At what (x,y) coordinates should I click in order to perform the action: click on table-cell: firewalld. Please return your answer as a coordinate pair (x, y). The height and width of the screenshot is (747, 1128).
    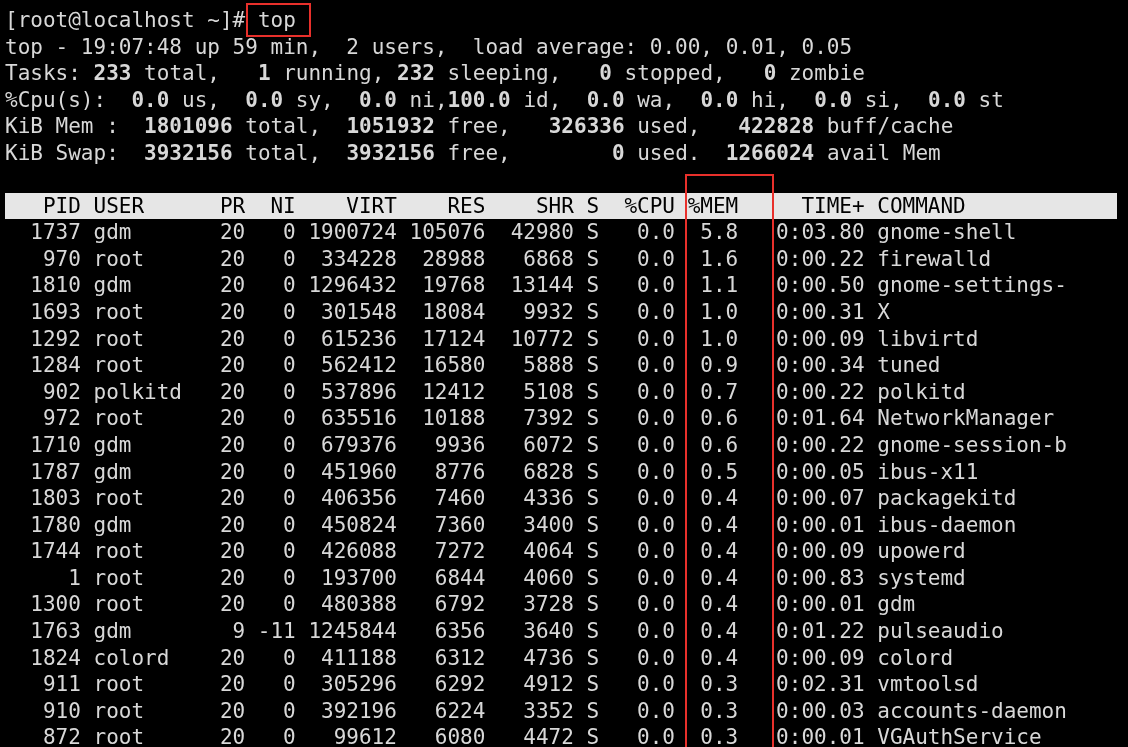
    Looking at the image, I should click on (934, 259).